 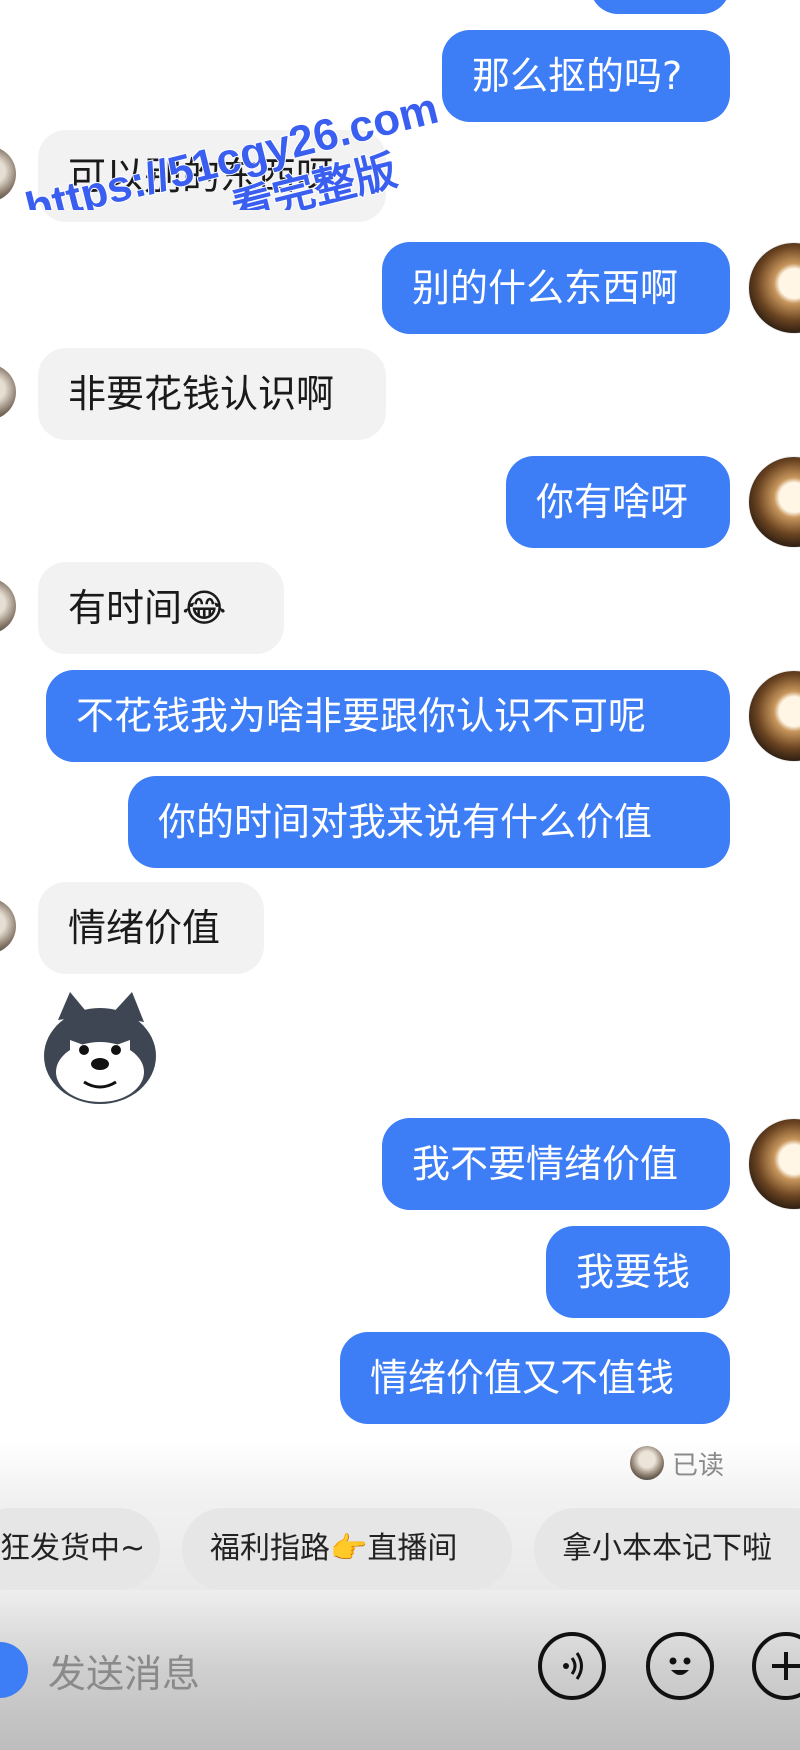 What do you see at coordinates (388, 716) in the screenshot?
I see `message-bubble-outgoing: 不花钱我为啥非要跟你认识不可呢` at bounding box center [388, 716].